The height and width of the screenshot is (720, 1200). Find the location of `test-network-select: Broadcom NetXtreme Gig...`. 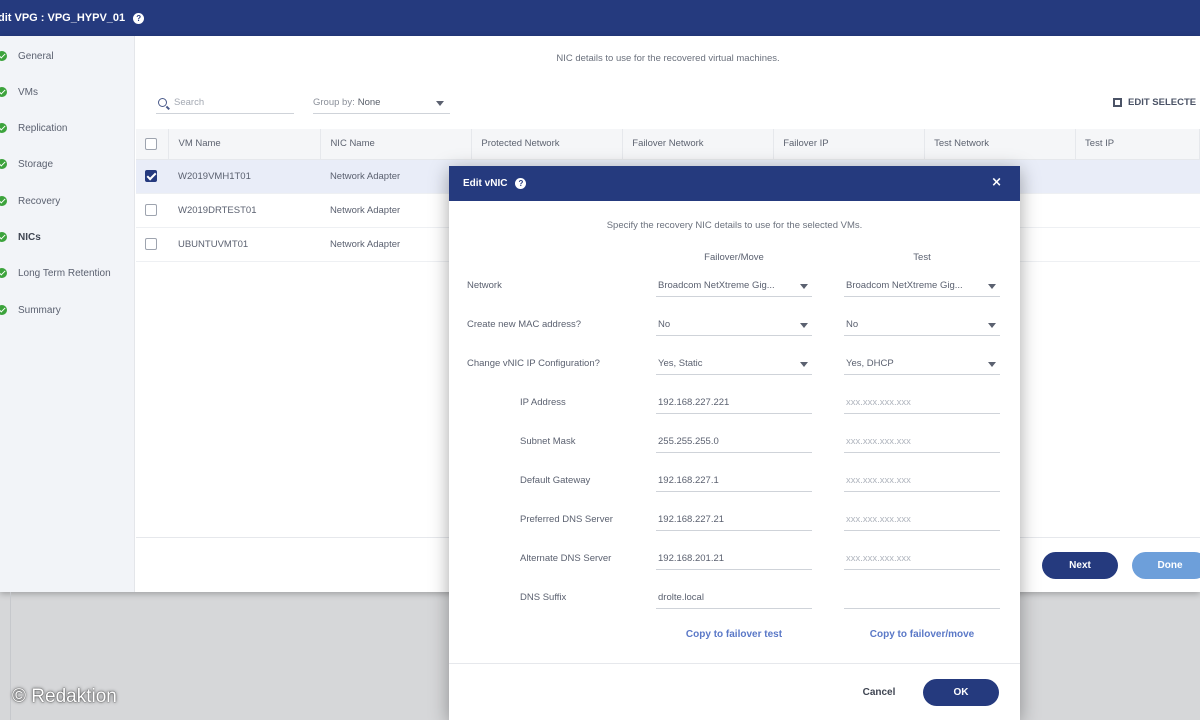

test-network-select: Broadcom NetXtreme Gig... is located at coordinates (922, 286).